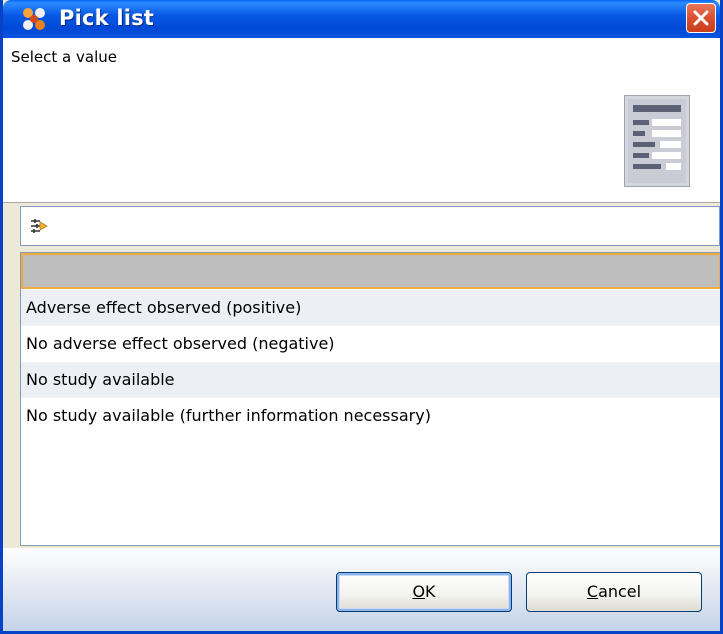 The height and width of the screenshot is (634, 723). I want to click on list-item: Adverse effect observed (positive), so click(370, 308).